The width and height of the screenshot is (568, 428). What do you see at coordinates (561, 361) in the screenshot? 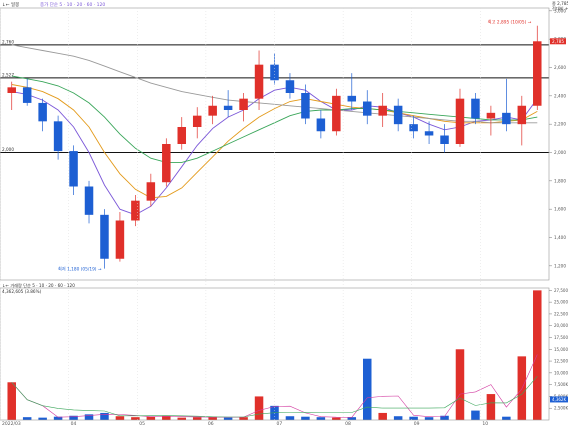
I see `volume-tick-label: 12,500K` at bounding box center [561, 361].